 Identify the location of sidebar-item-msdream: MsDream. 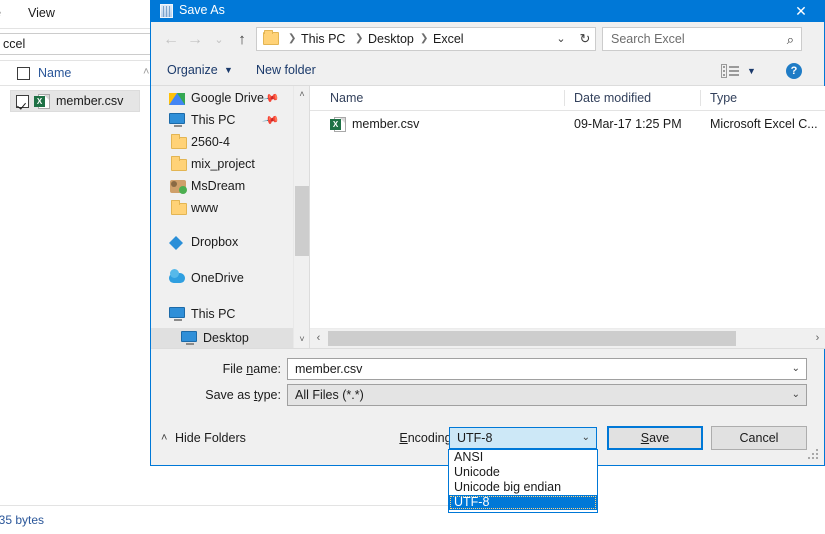
(222, 187).